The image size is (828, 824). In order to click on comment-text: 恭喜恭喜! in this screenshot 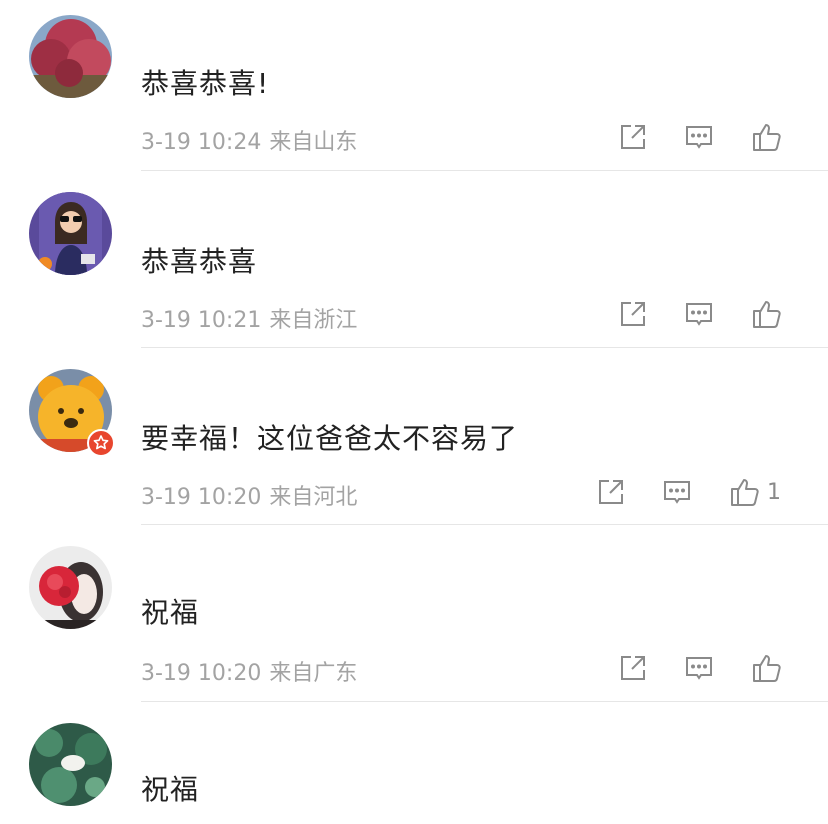, I will do `click(205, 83)`.